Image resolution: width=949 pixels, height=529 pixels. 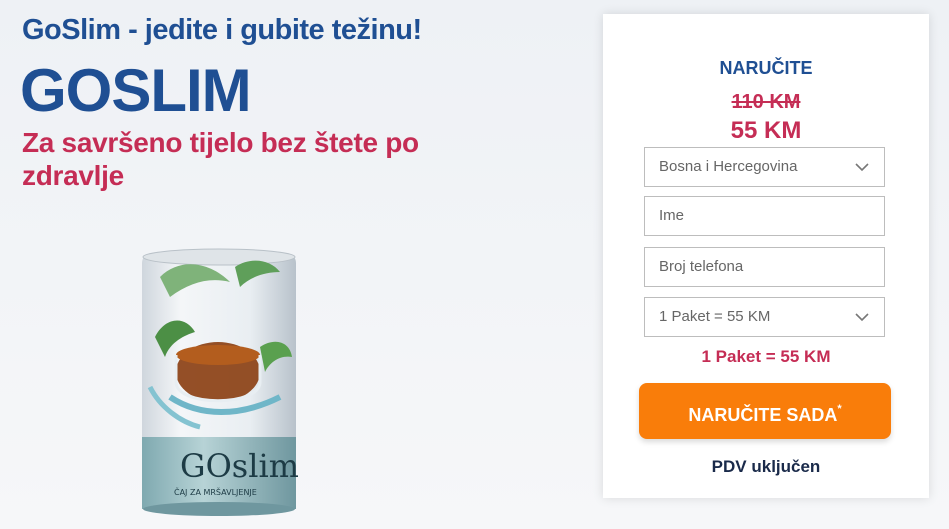 What do you see at coordinates (766, 466) in the screenshot?
I see `vat-note: PDV uključen` at bounding box center [766, 466].